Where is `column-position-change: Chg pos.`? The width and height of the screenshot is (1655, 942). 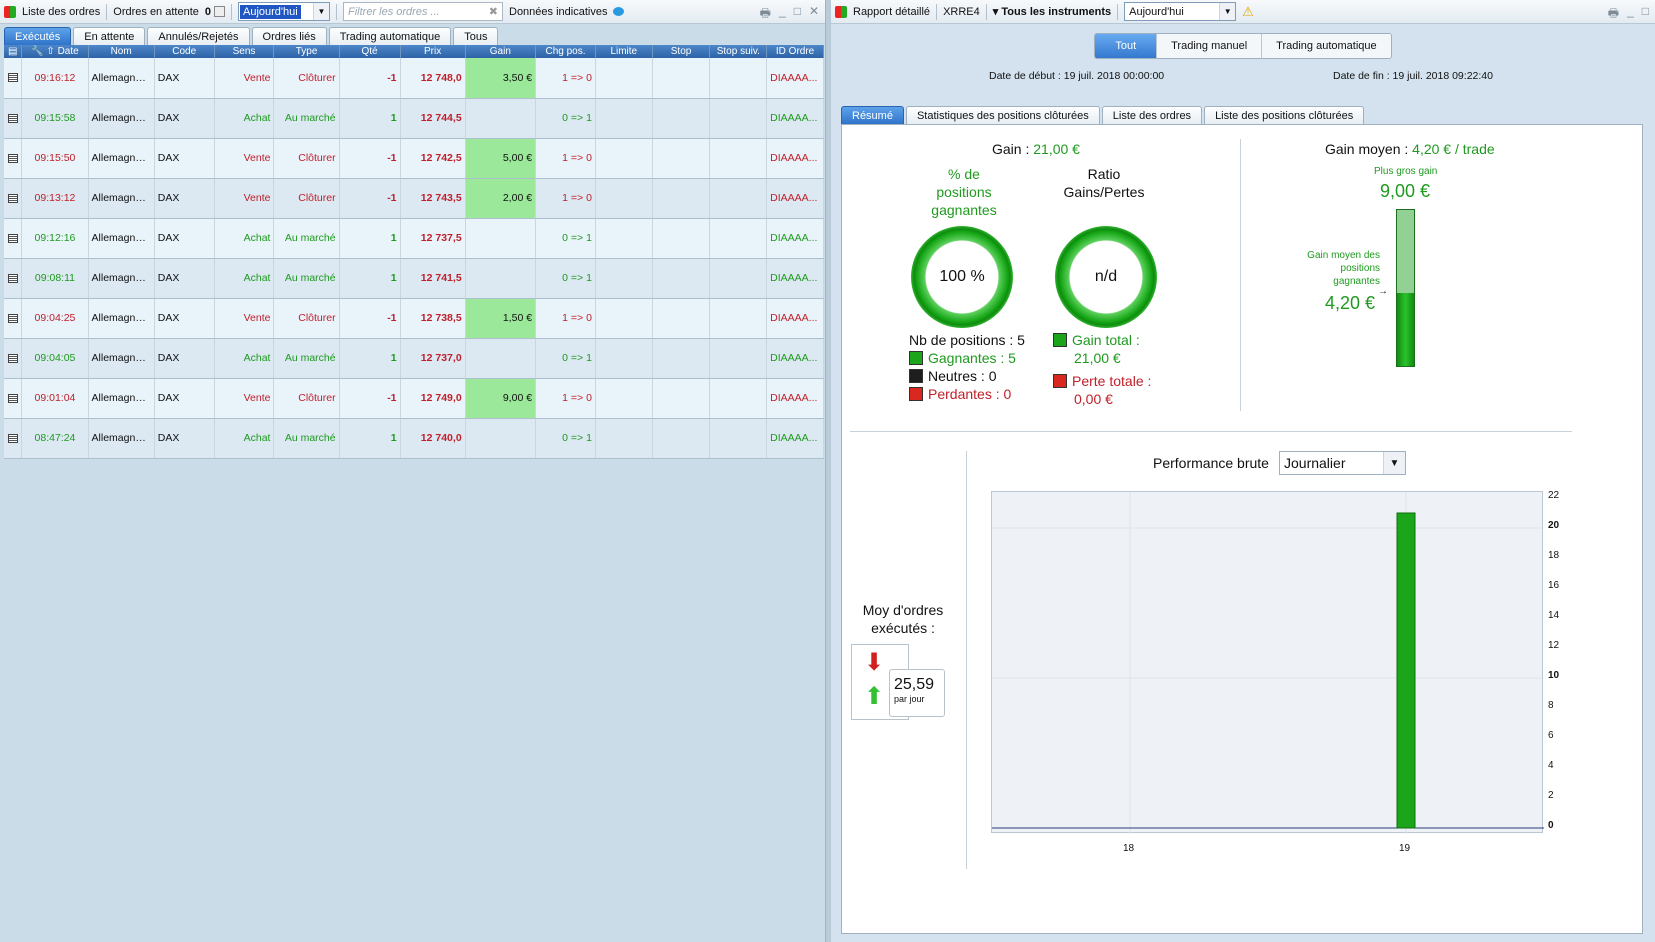 column-position-change: Chg pos. is located at coordinates (565, 51).